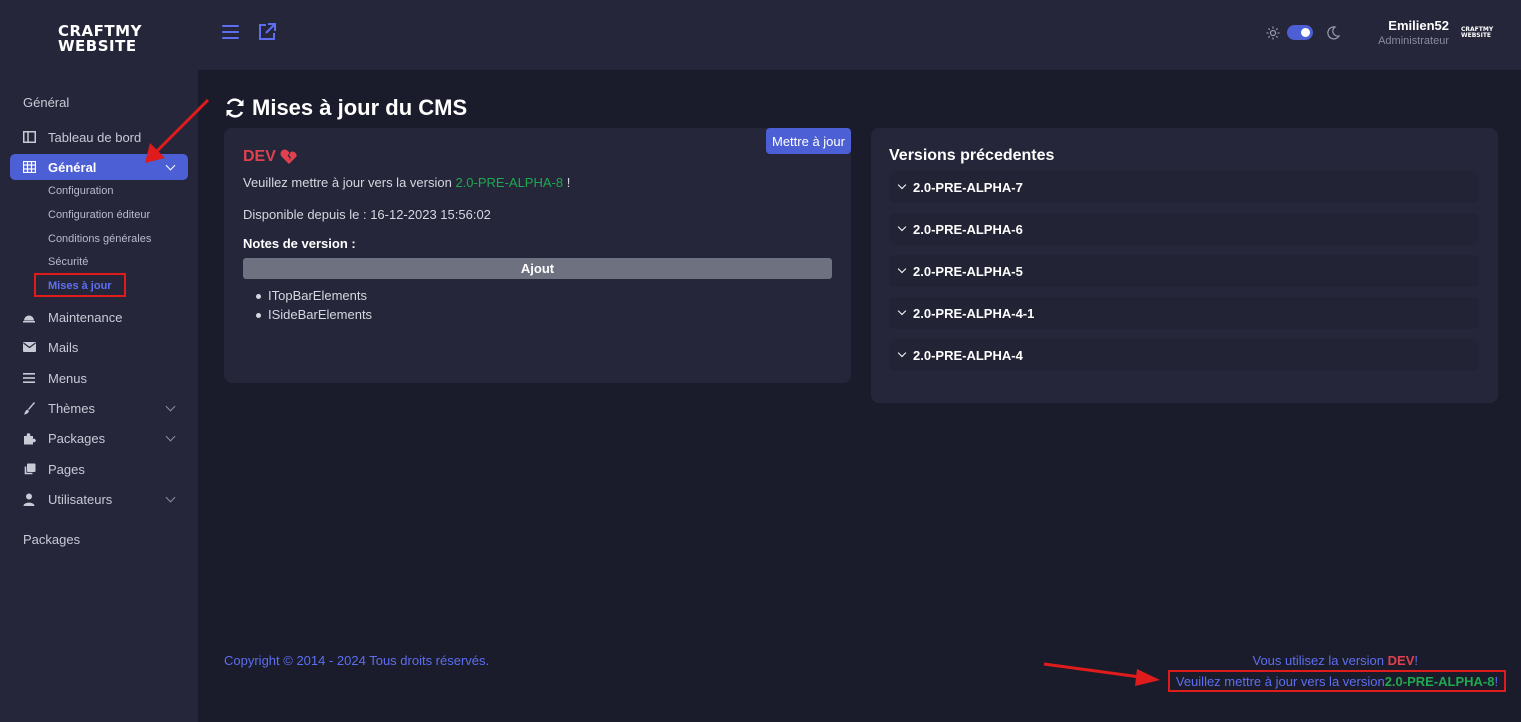 This screenshot has height=722, width=1521. Describe the element at coordinates (360, 107) in the screenshot. I see `page-title-text: Mises à jour du CMS` at that location.